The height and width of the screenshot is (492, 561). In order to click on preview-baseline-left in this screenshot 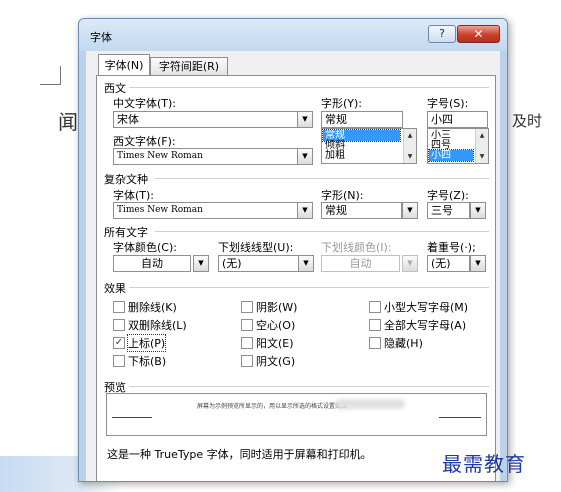, I will do `click(132, 417)`.